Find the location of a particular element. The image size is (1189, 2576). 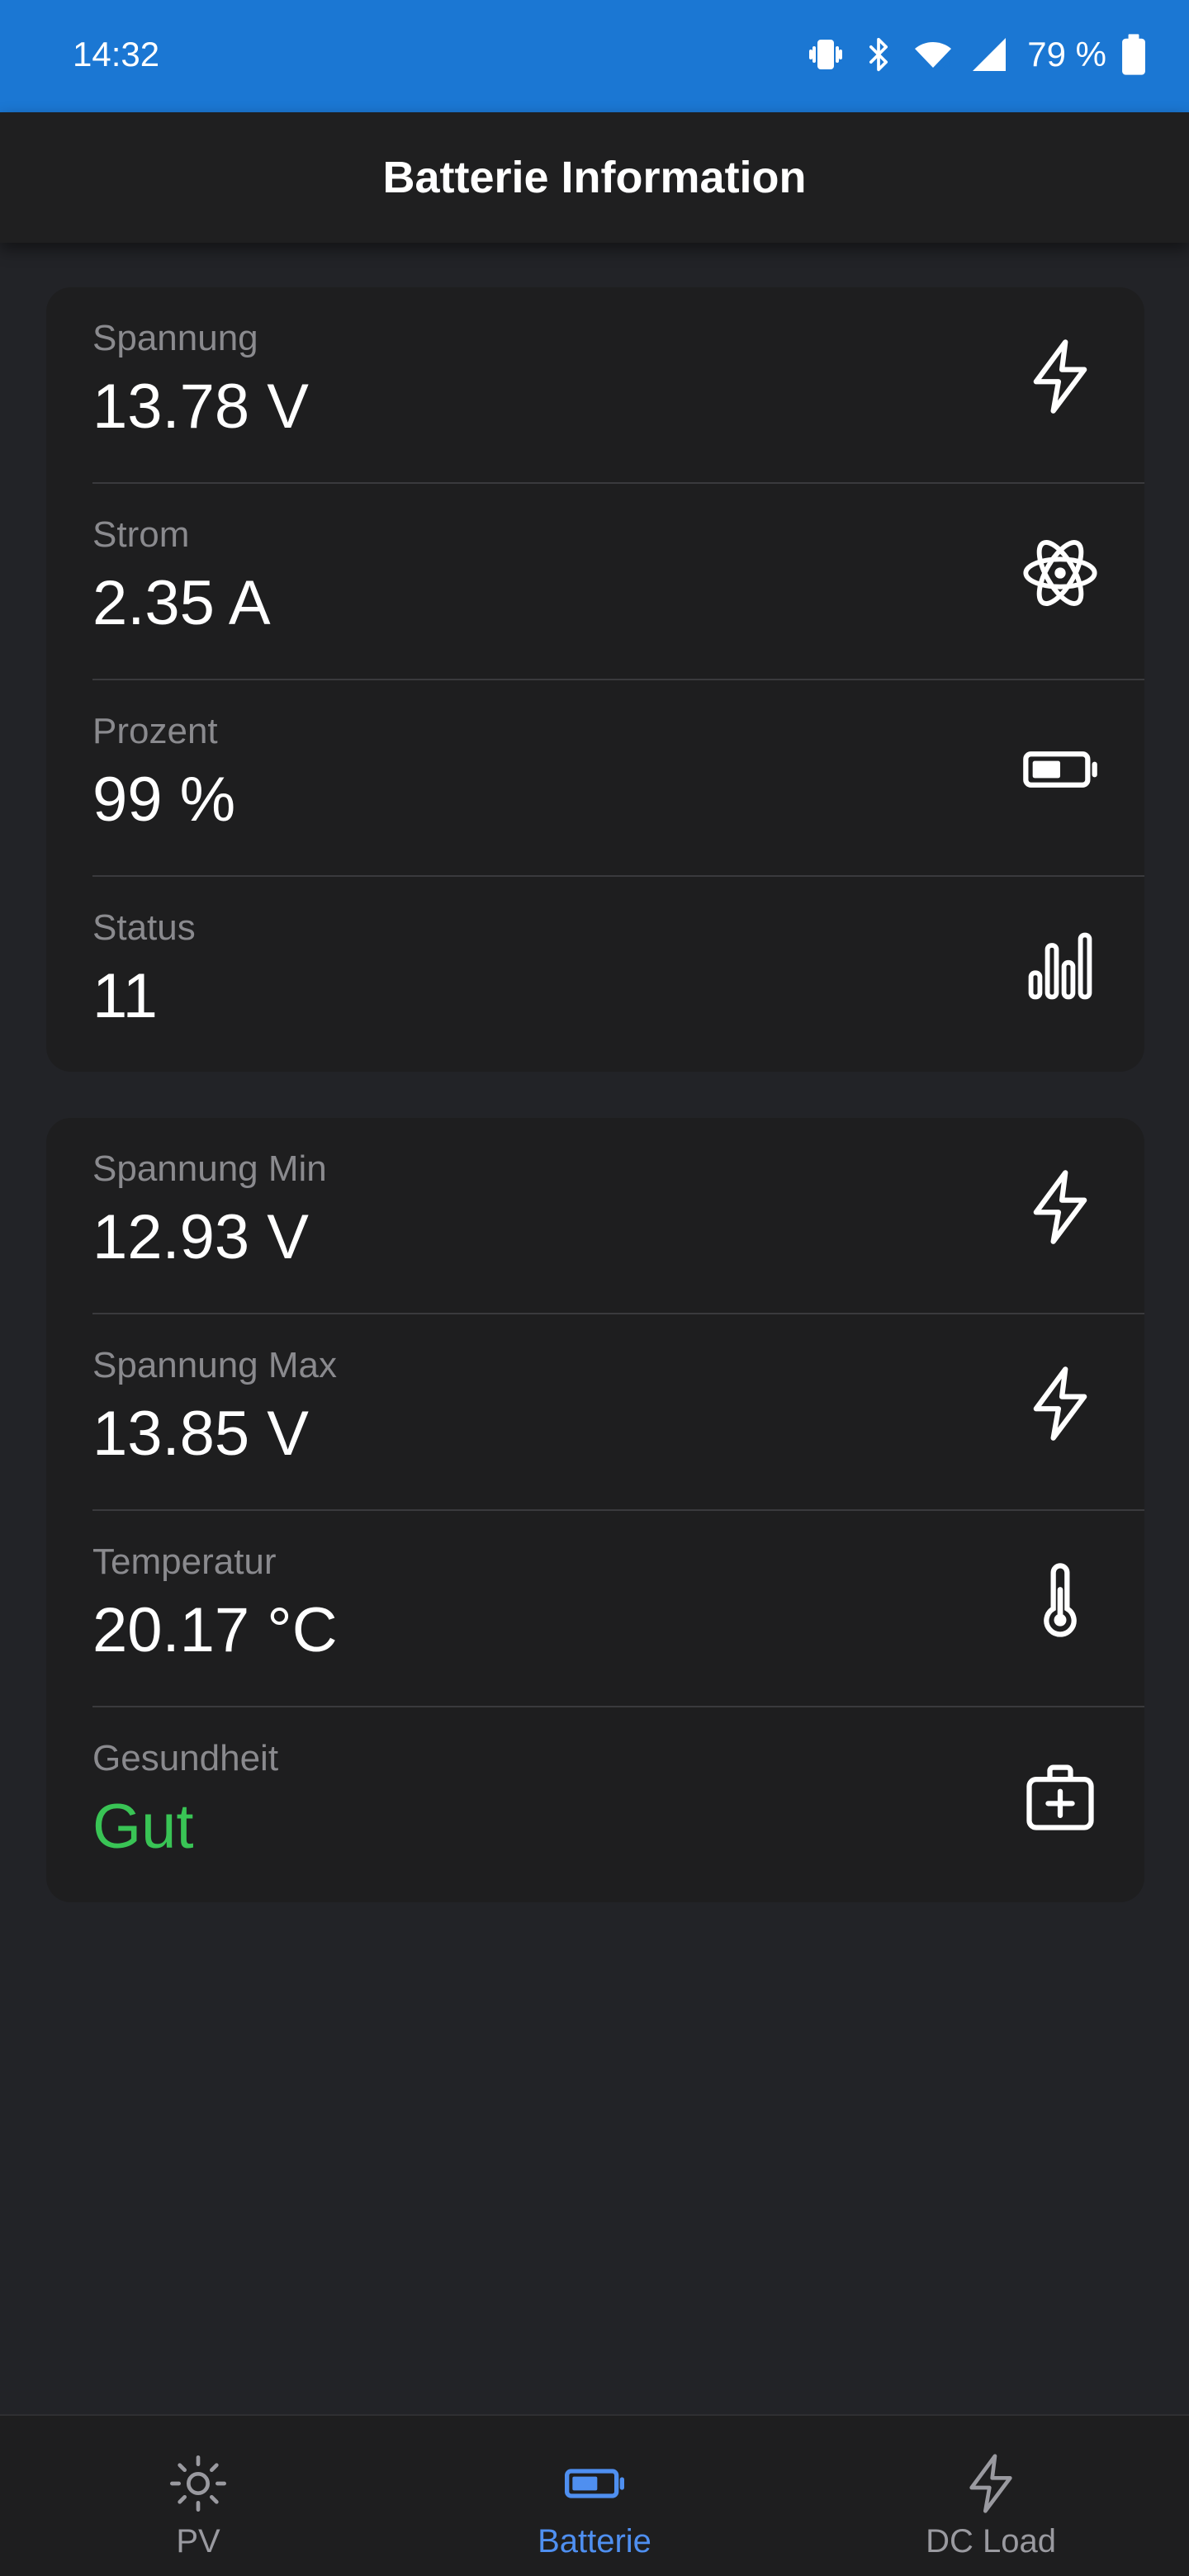

row-value: 13.78 V is located at coordinates (200, 407).